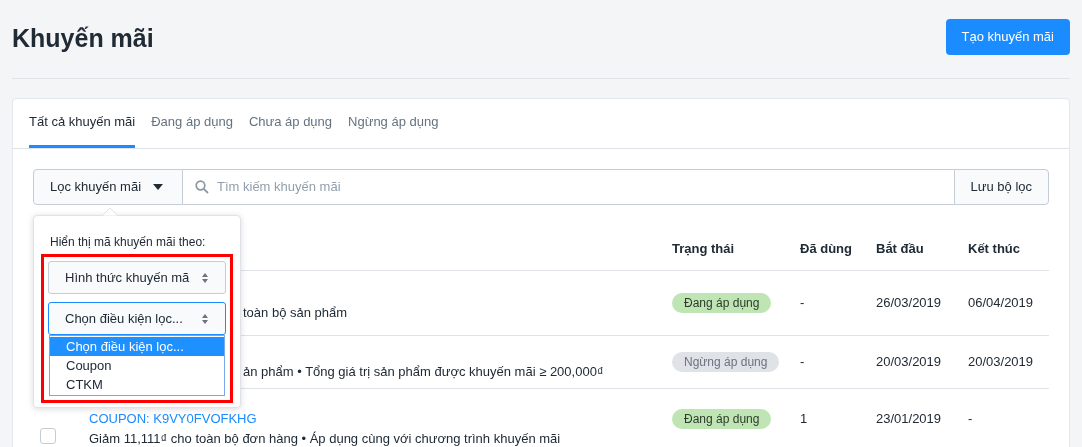 The height and width of the screenshot is (447, 1082). I want to click on end-date: 06/04/2019, so click(1001, 303).